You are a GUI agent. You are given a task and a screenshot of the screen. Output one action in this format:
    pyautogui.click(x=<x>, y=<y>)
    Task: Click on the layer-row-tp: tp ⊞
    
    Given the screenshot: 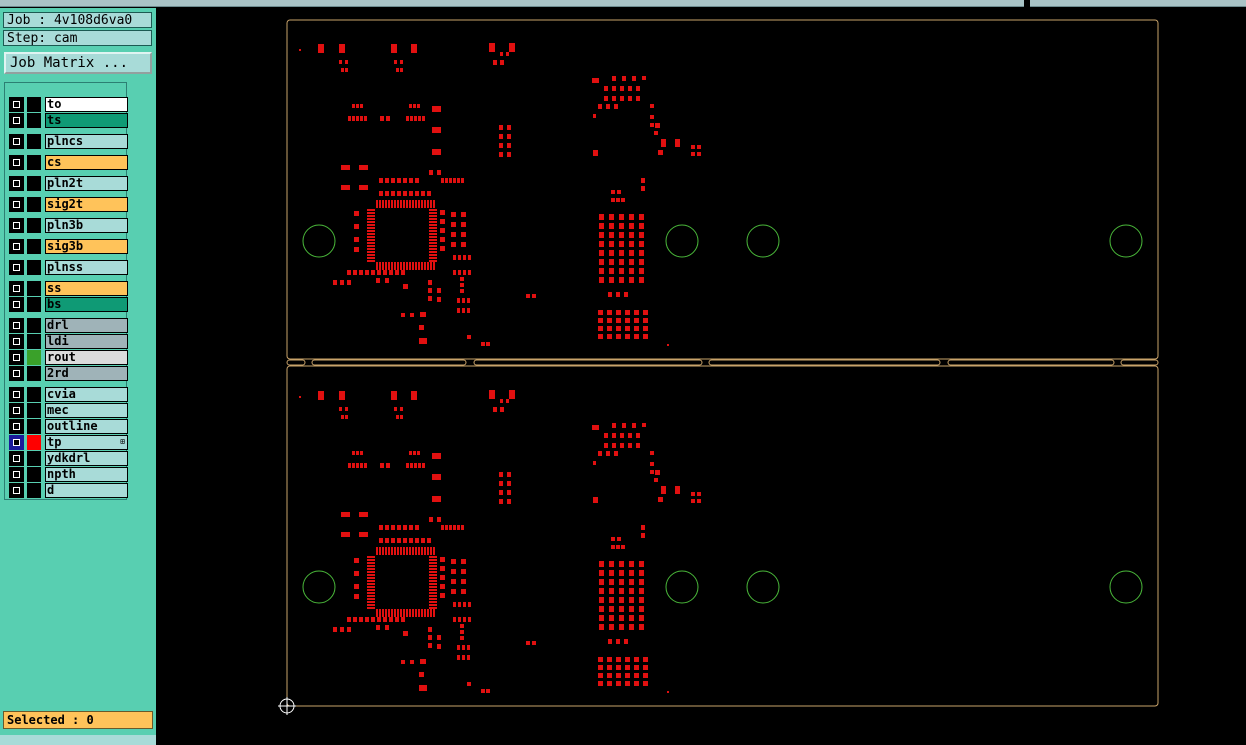 What is the action you would take?
    pyautogui.click(x=68, y=442)
    